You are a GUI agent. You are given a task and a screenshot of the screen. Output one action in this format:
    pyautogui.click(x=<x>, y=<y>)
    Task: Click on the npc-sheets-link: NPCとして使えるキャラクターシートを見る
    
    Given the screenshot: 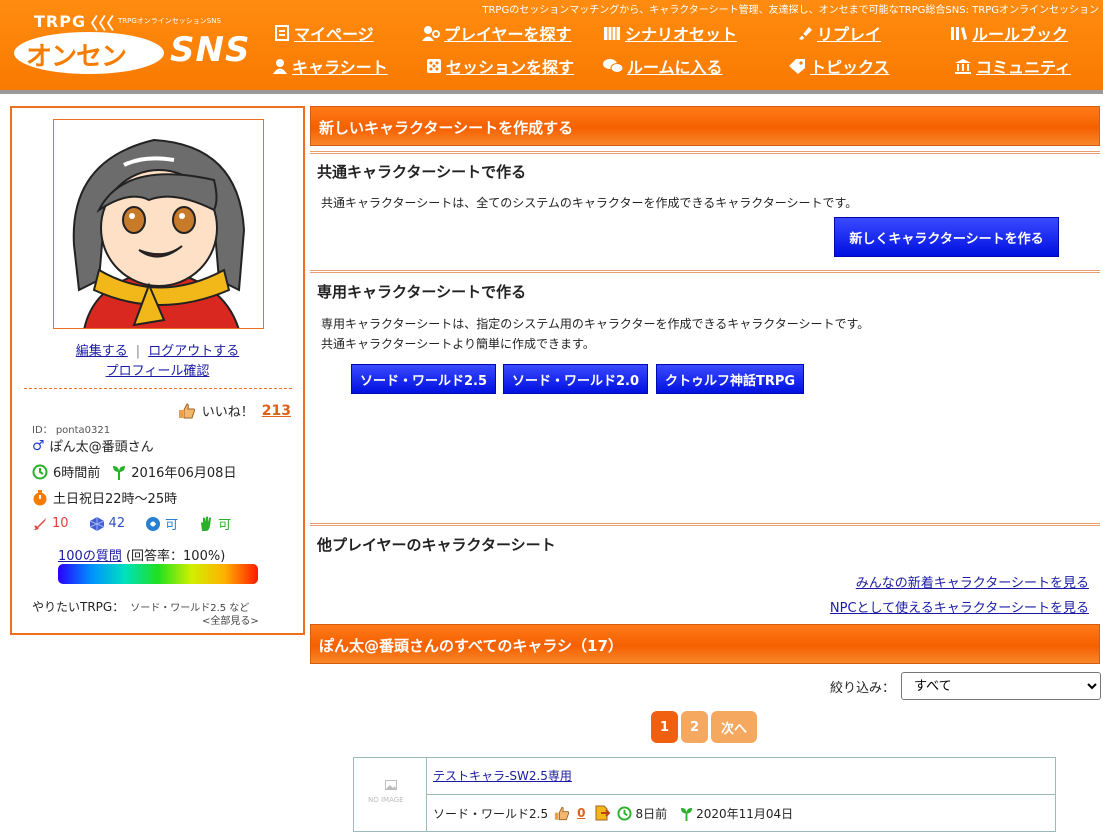 What is the action you would take?
    pyautogui.click(x=959, y=606)
    